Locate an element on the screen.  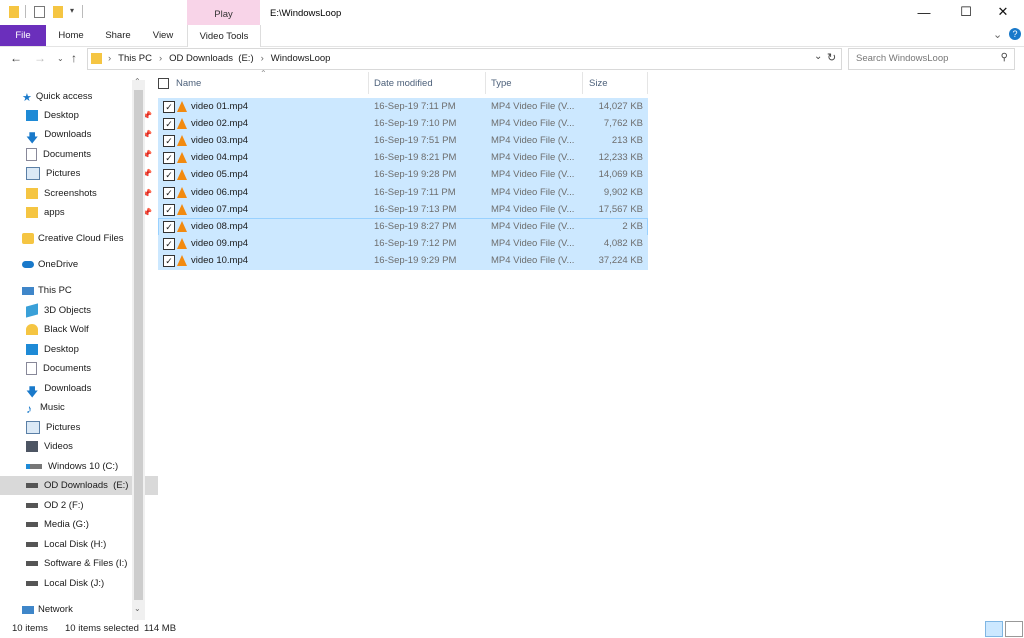
desktop-icon is located at coordinates (32, 115).